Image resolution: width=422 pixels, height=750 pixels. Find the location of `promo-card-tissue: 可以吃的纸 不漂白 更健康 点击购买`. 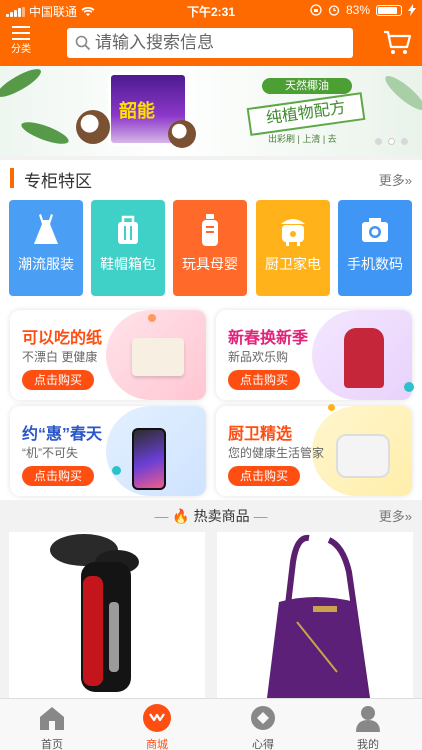

promo-card-tissue: 可以吃的纸 不漂白 更健康 点击购买 is located at coordinates (108, 355).